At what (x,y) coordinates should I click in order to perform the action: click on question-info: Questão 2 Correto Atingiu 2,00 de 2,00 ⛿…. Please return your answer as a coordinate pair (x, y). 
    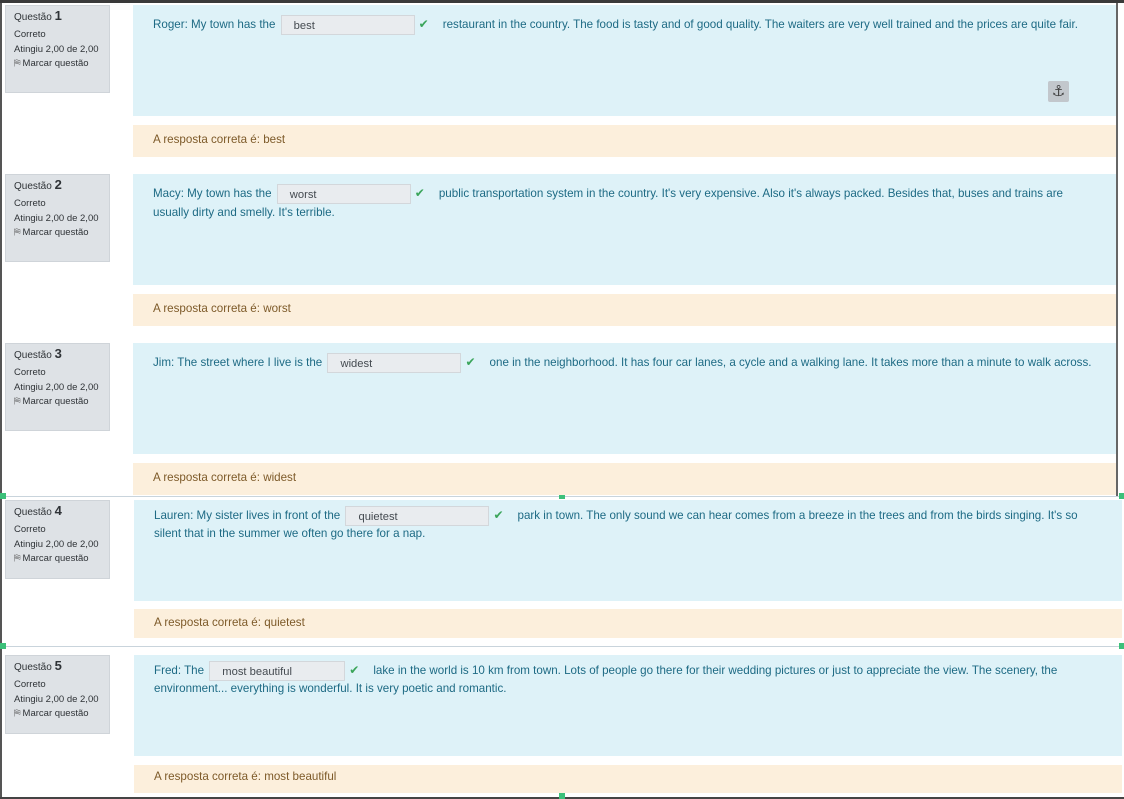
    Looking at the image, I should click on (57, 218).